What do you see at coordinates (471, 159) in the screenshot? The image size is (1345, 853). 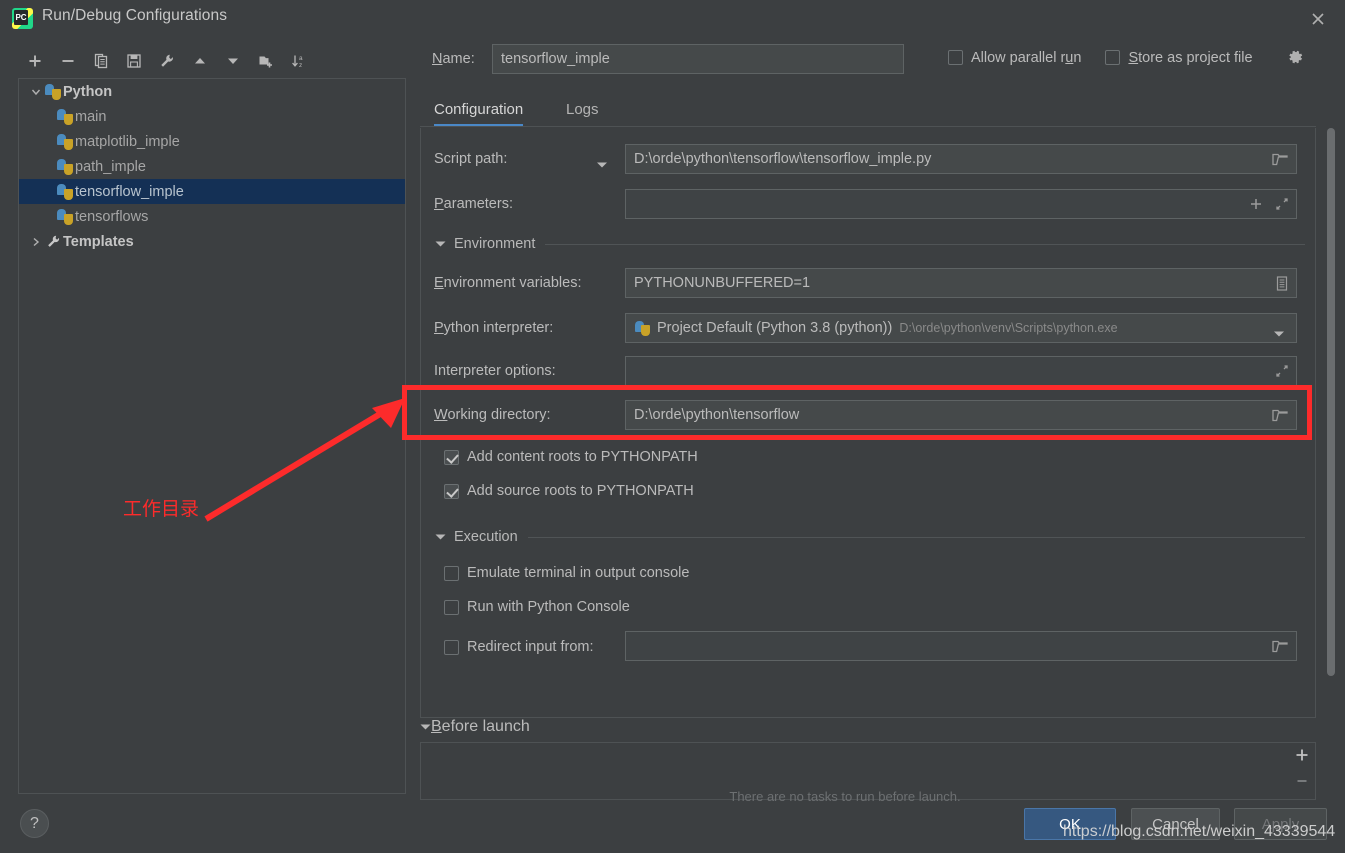 I see `script-path-label: Script path:` at bounding box center [471, 159].